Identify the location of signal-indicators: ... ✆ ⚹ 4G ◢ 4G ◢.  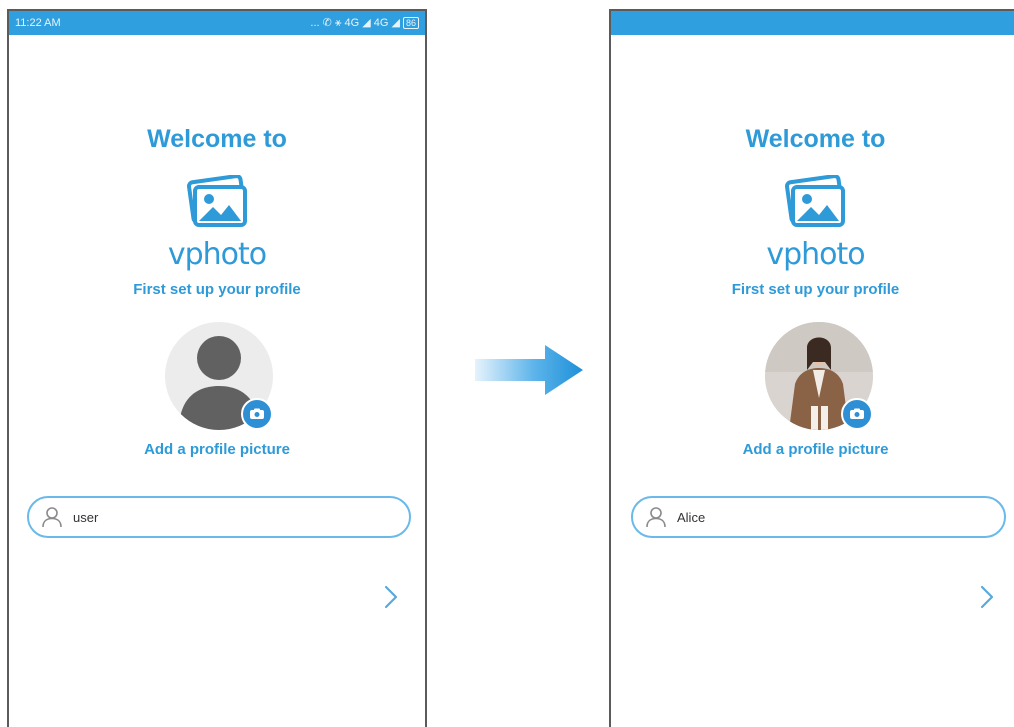
(355, 23).